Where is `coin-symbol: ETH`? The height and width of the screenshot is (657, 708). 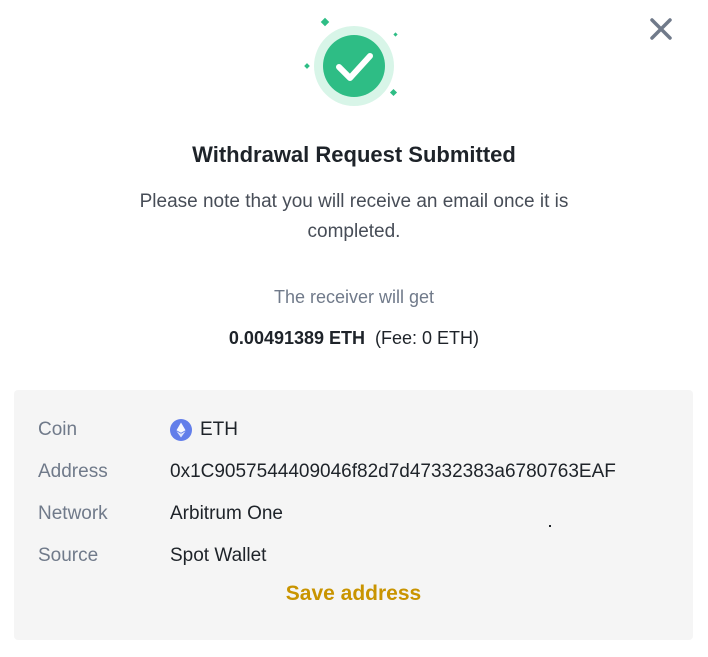 coin-symbol: ETH is located at coordinates (219, 429).